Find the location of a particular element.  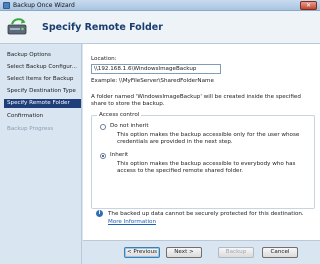

wizard-header: Specify Remote Folder is located at coordinates (160, 27).